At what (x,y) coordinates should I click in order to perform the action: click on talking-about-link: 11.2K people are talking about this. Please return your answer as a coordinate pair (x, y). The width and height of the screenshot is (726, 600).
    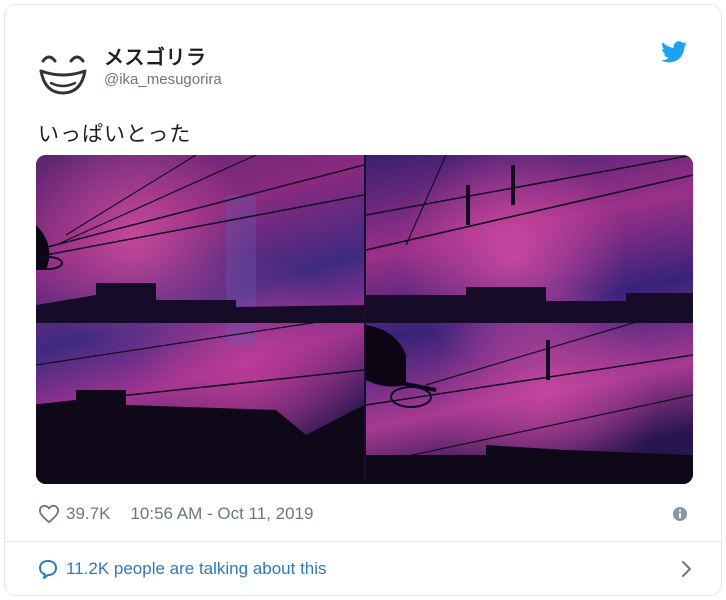
    Looking at the image, I should click on (365, 569).